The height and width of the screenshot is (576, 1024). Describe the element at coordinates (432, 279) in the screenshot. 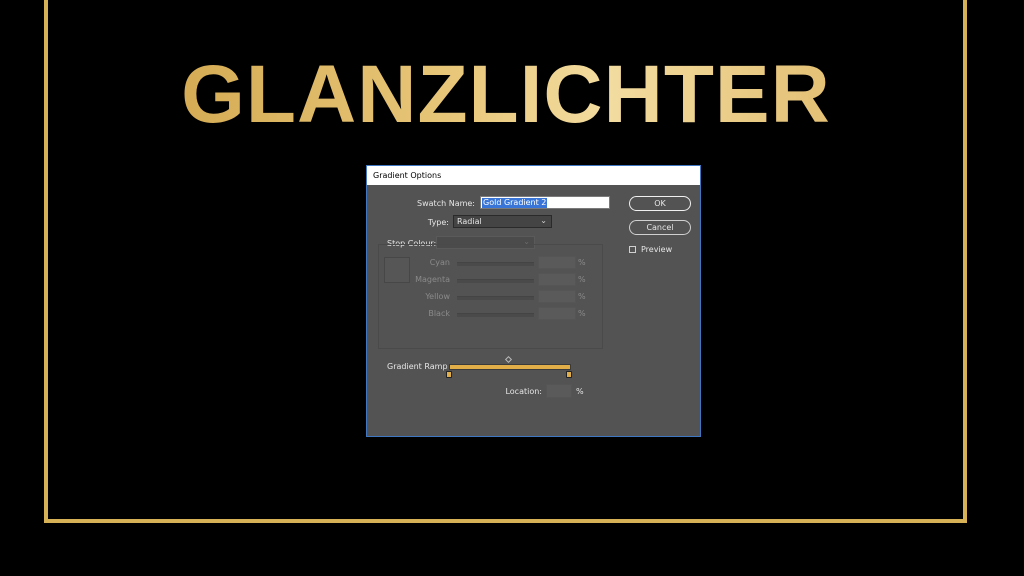

I see `magenta-label: Magenta` at that location.